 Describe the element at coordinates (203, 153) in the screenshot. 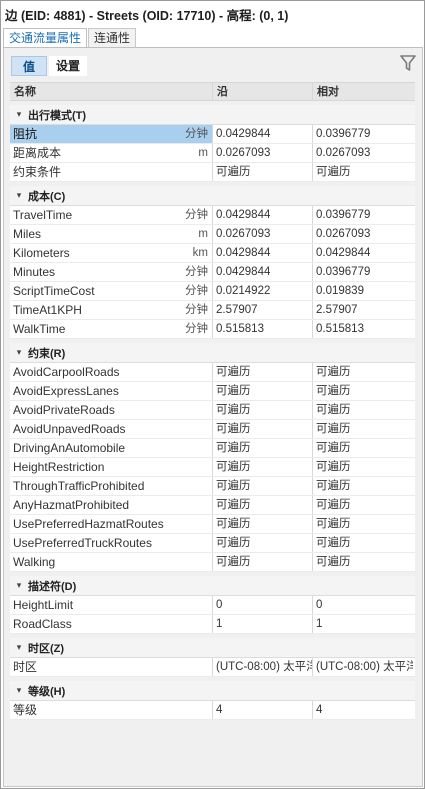

I see `attribute-unit: m` at that location.